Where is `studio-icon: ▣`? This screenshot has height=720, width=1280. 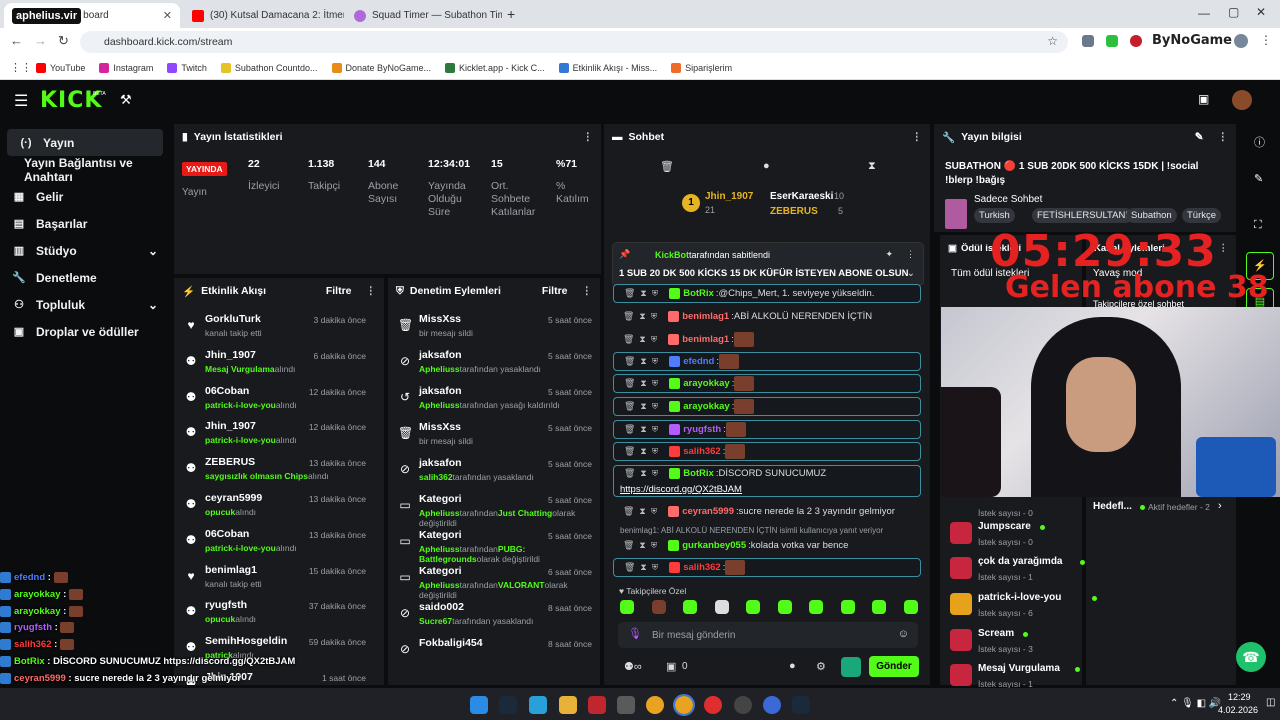
studio-icon: ▣ is located at coordinates (1203, 99).